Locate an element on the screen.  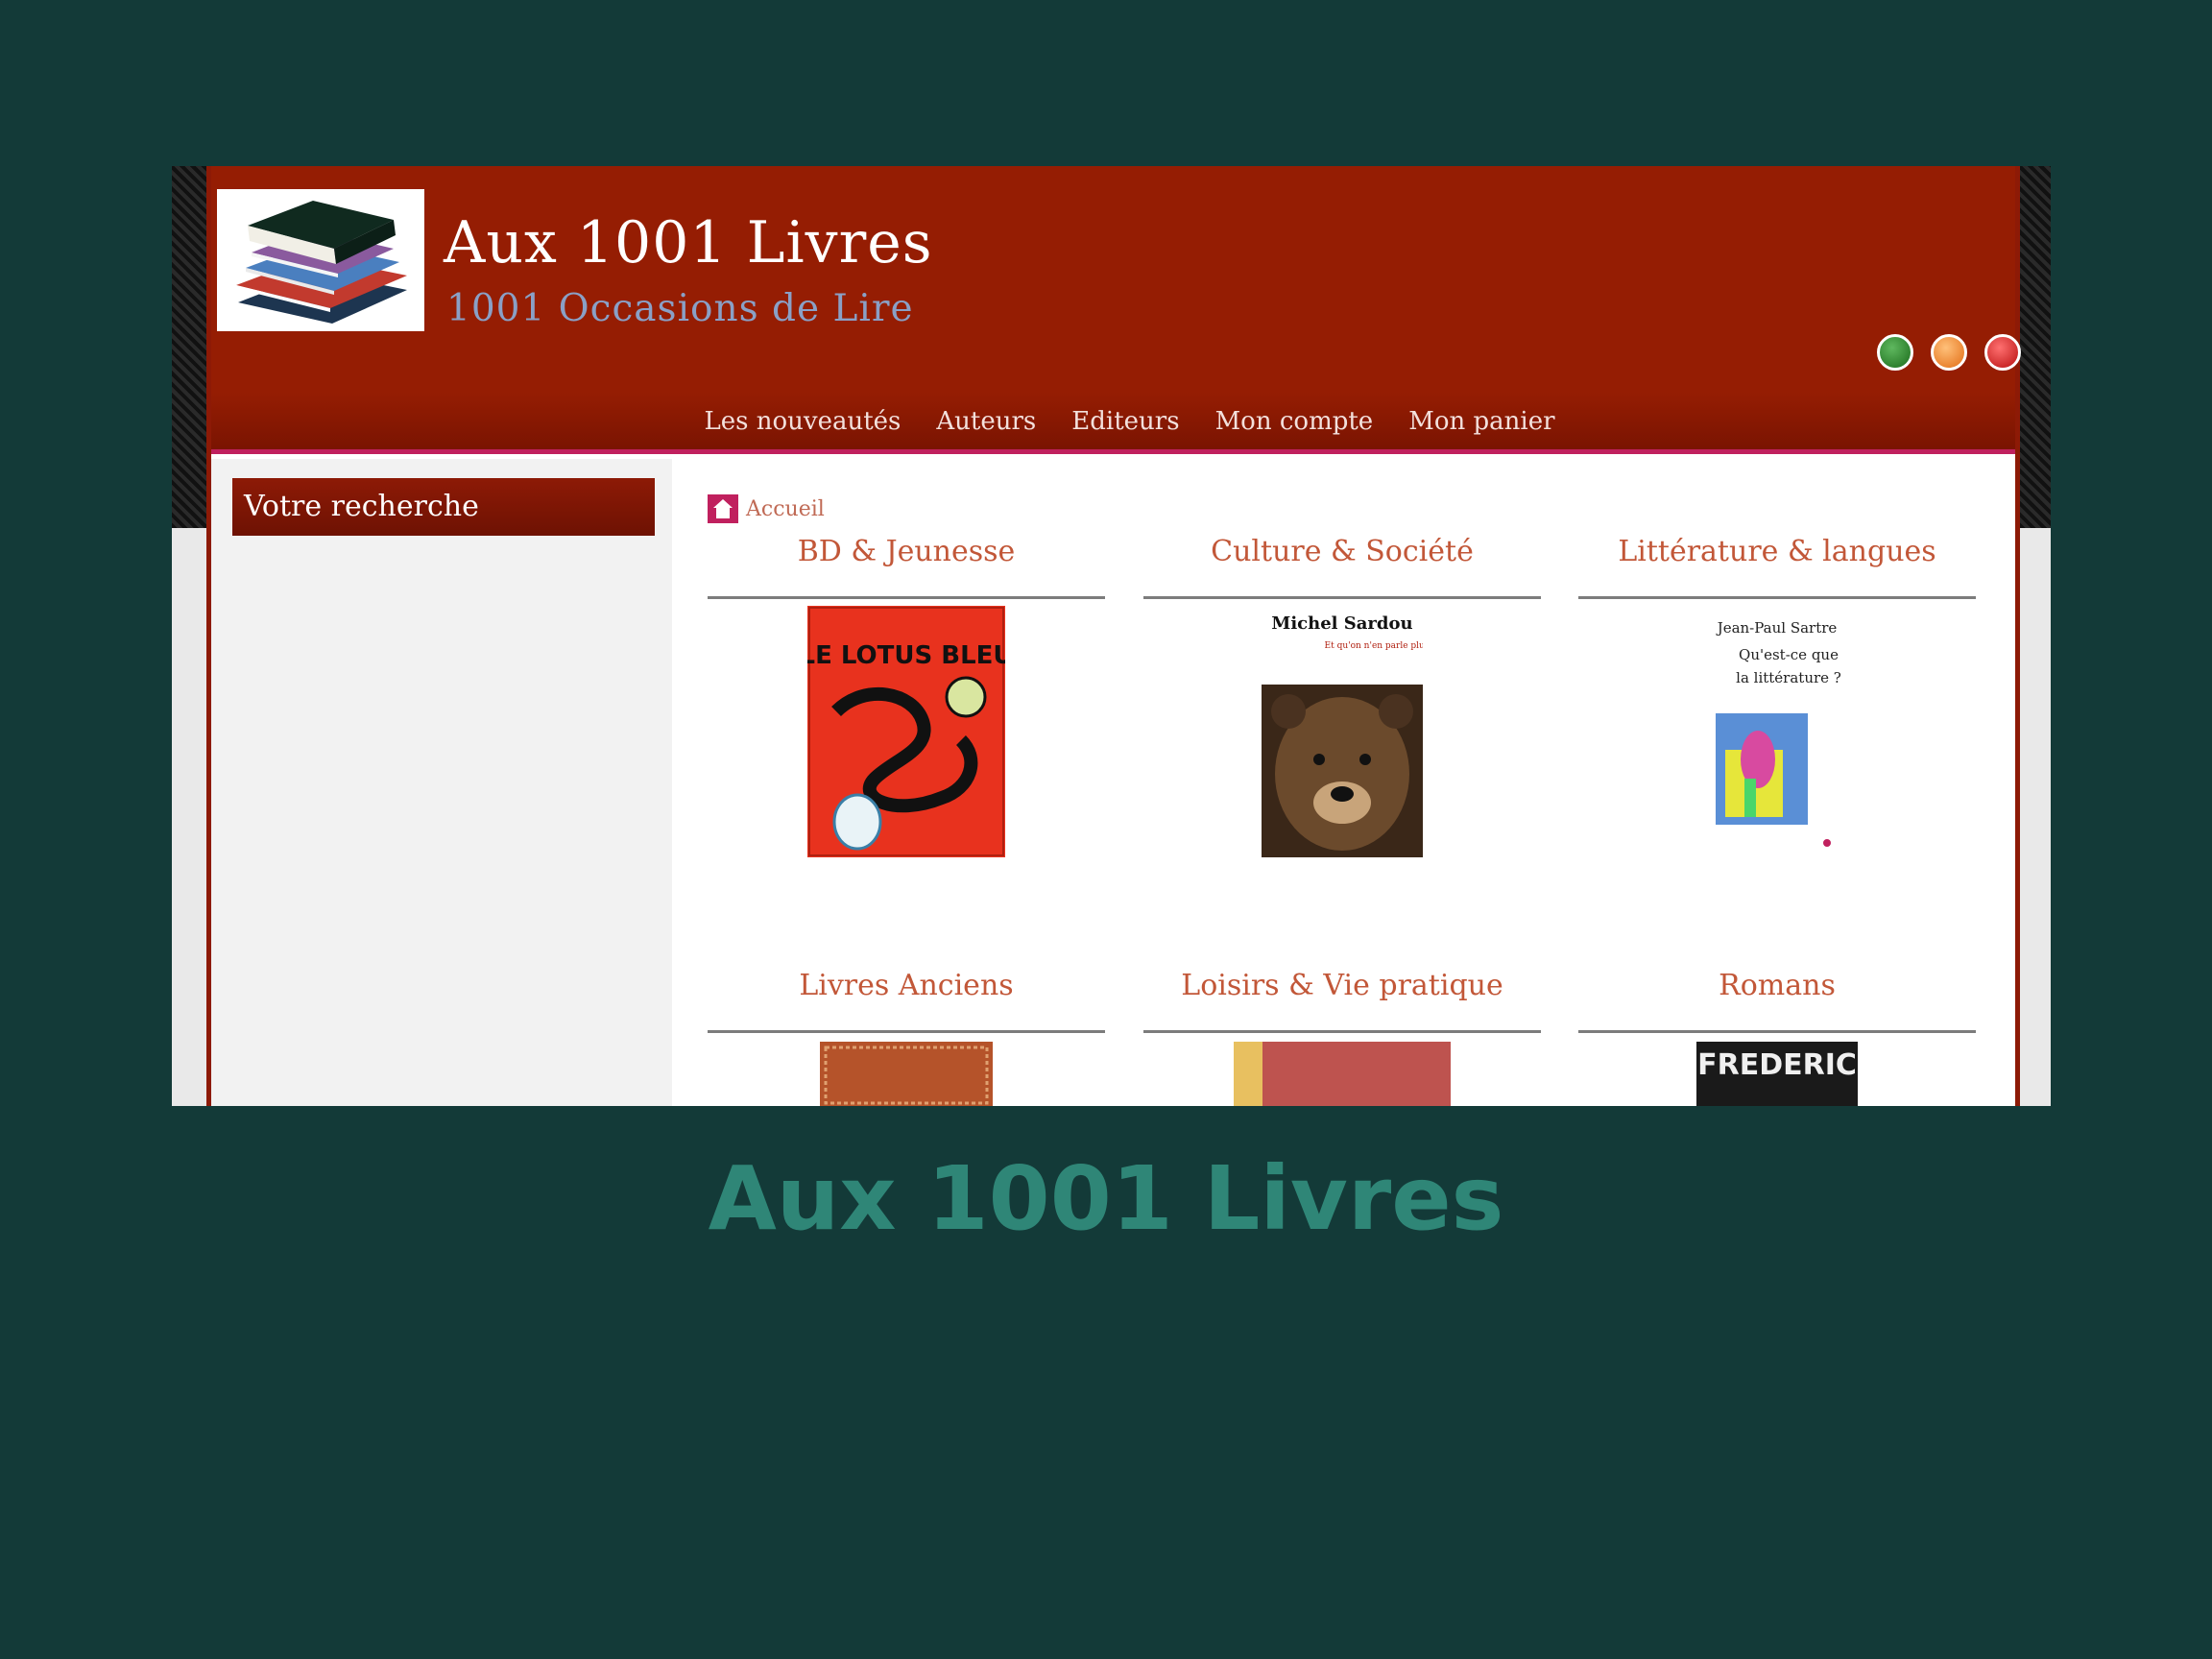
cover-subtitle: Et qu'on n'en parle plus is located at coordinates (1374, 646).